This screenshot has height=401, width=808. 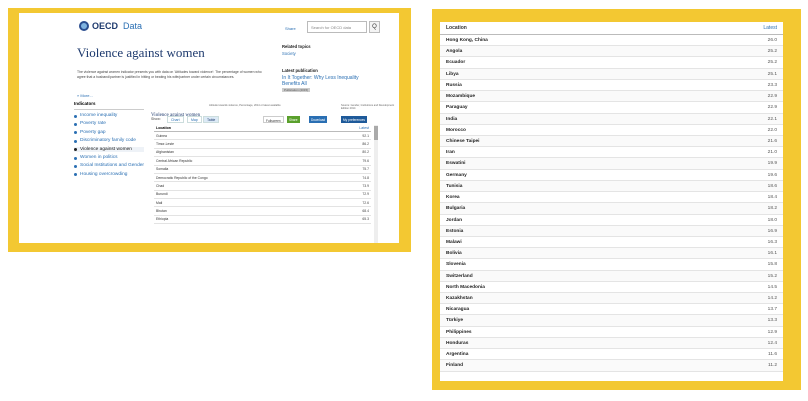 I want to click on table-row: Korea 18.4, so click(x=611, y=198).